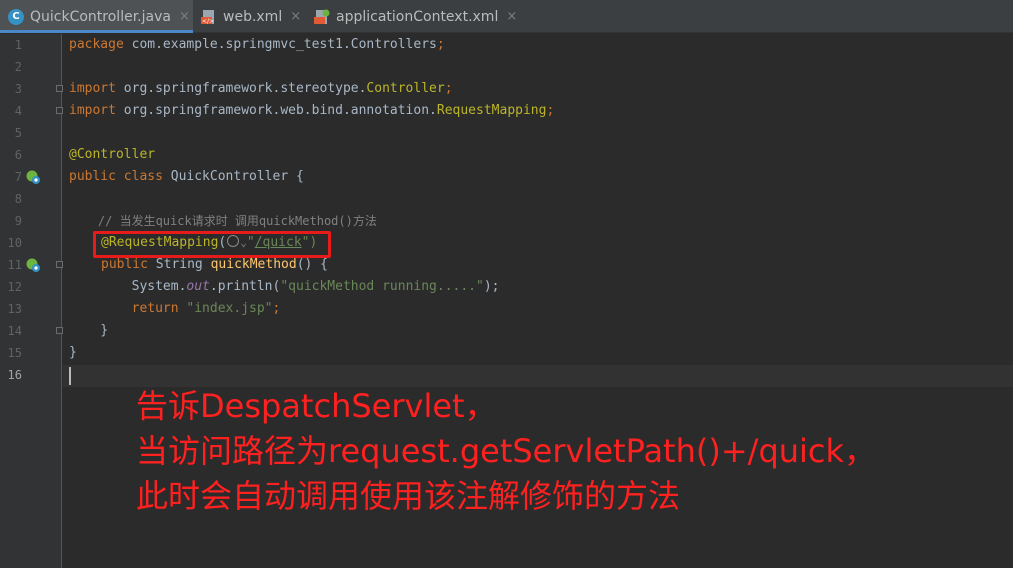 The width and height of the screenshot is (1013, 568). I want to click on code-line-13: return "index.jsp";, so click(175, 308).